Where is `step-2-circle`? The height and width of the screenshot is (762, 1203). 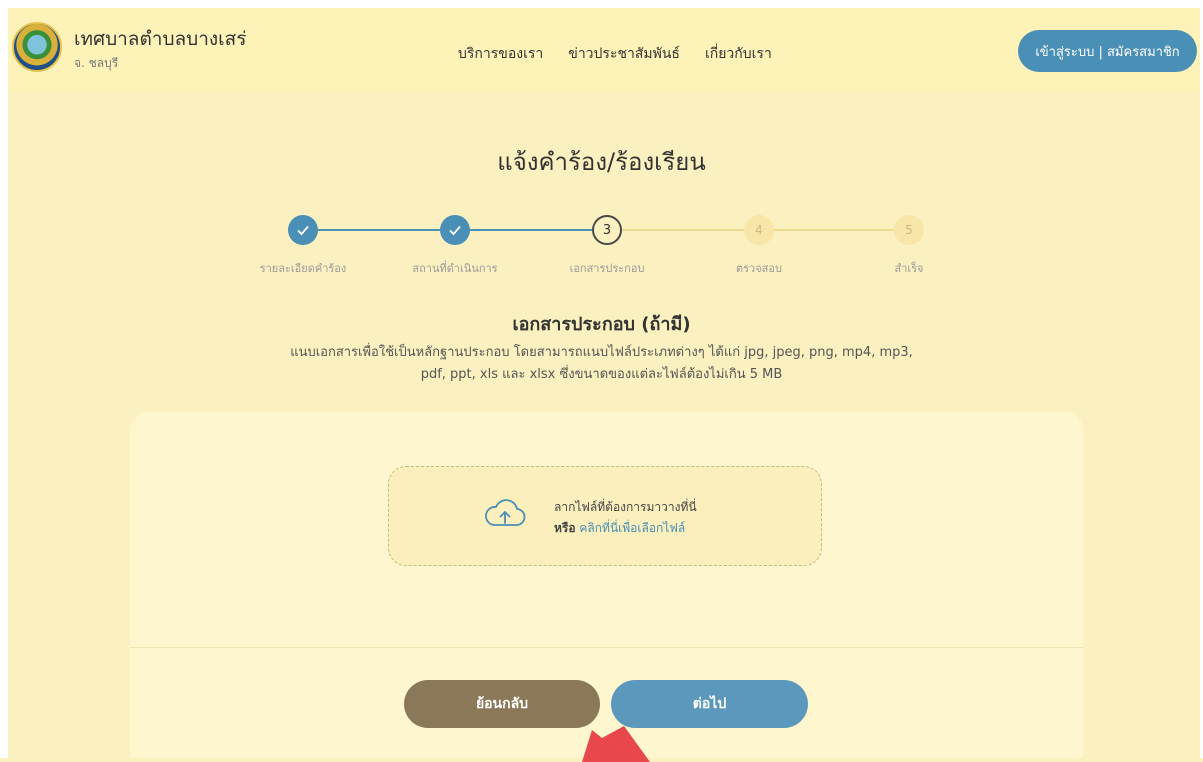 step-2-circle is located at coordinates (455, 230).